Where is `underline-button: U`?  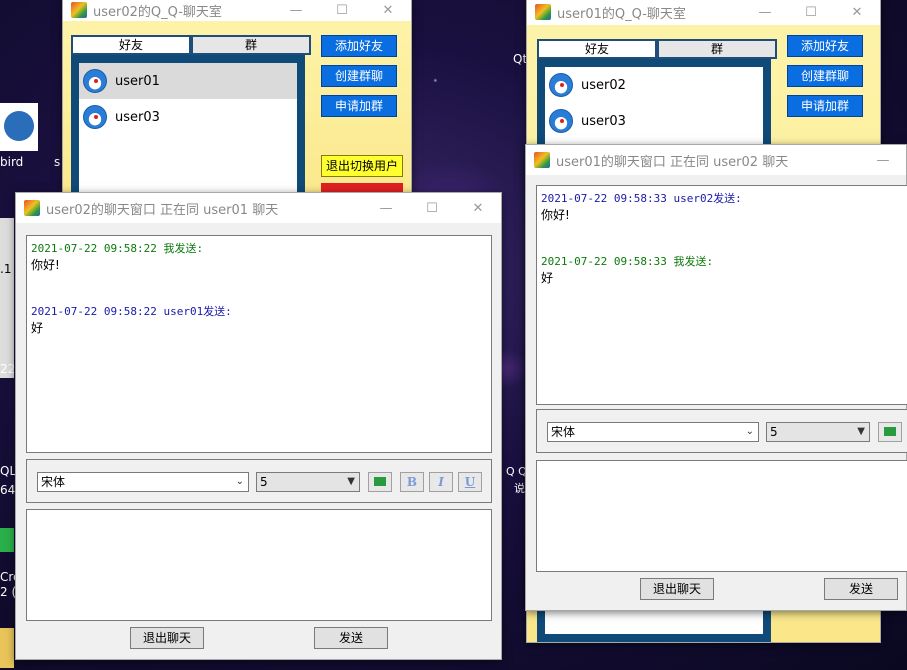 underline-button: U is located at coordinates (470, 482).